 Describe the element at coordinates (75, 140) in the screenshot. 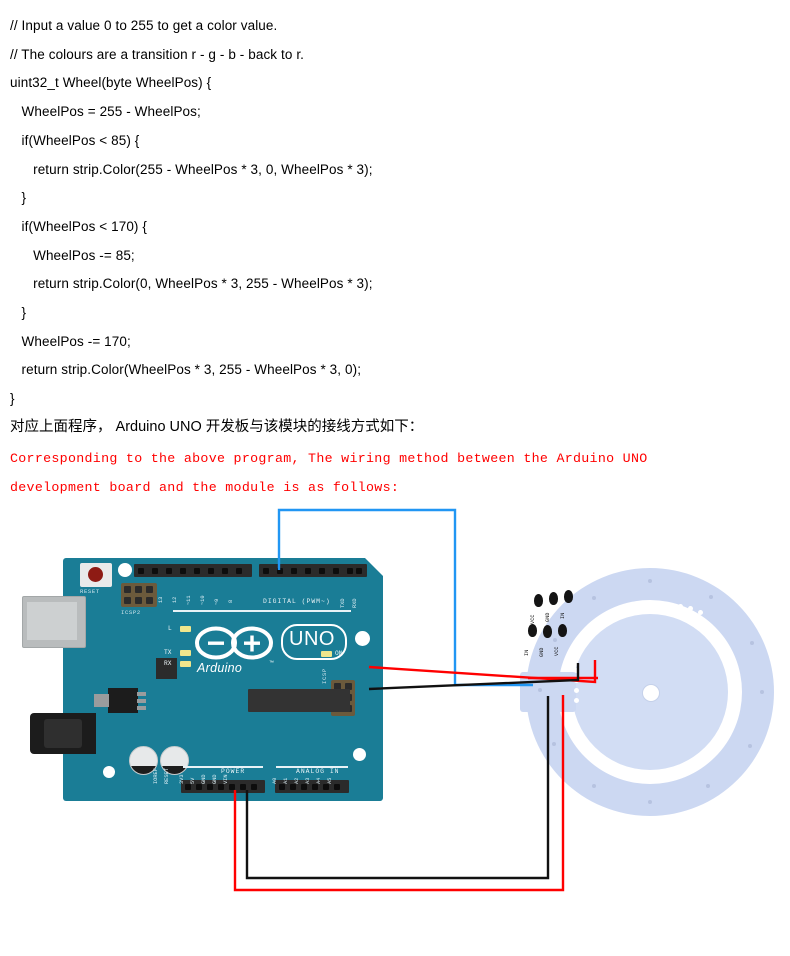

I see `code-line: if(WheelPos < 85) {` at that location.